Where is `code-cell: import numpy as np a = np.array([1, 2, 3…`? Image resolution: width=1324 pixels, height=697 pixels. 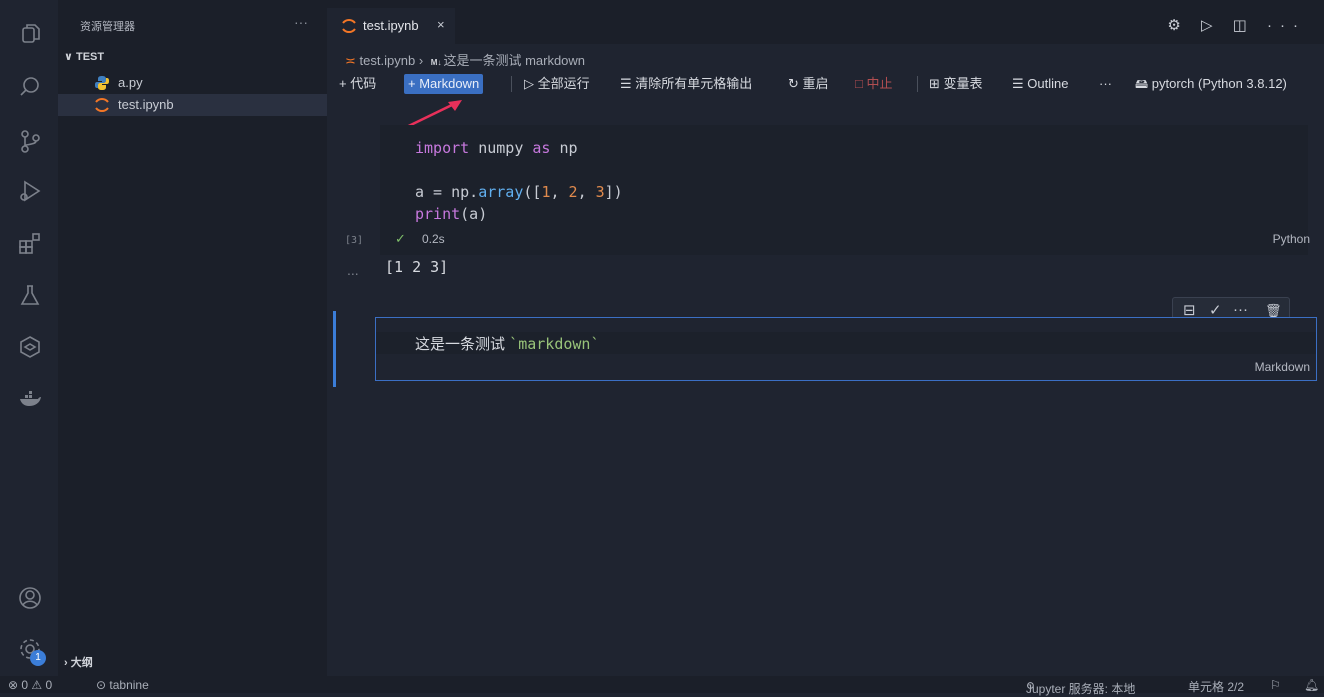
code-cell: import numpy as np a = np.array([1, 2, 3… is located at coordinates (844, 190).